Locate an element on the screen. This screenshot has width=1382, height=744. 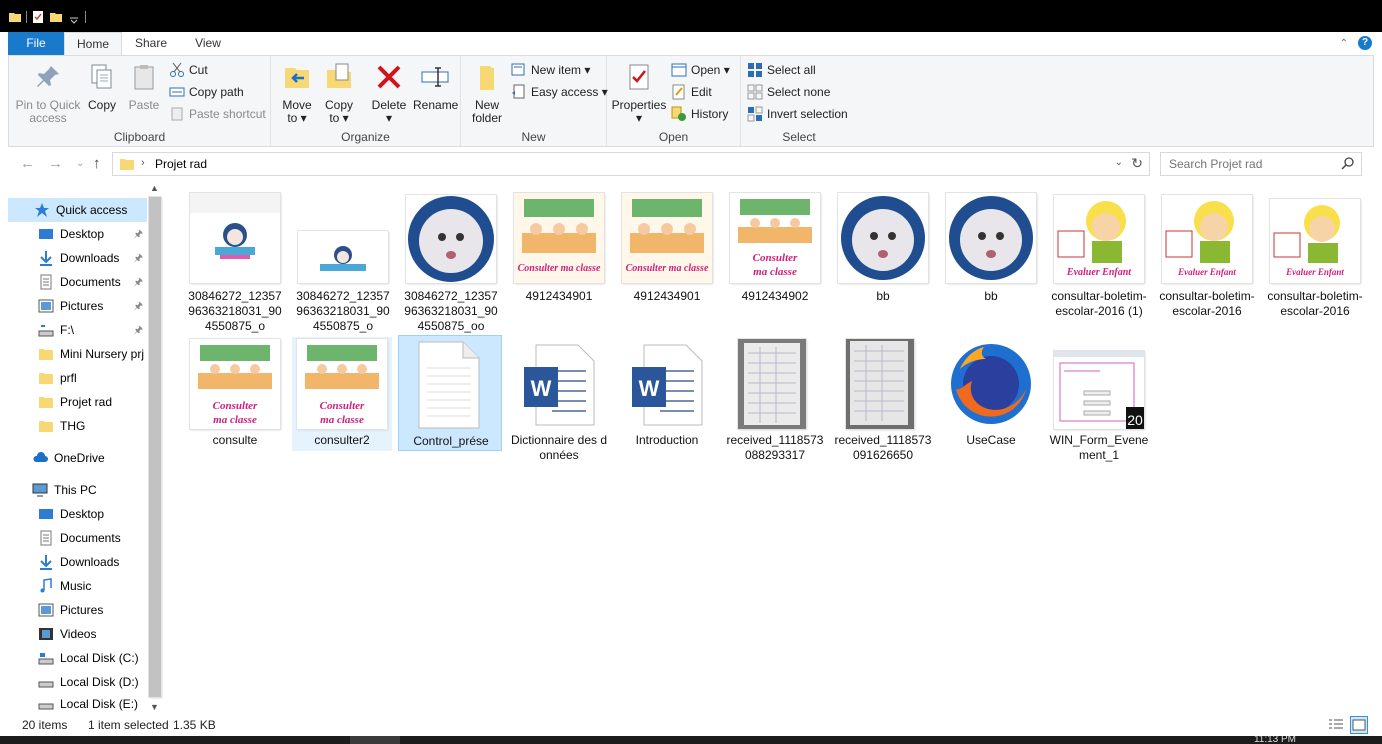
file-item: Consulter ma classe consulter2 is located at coordinates (342, 394).